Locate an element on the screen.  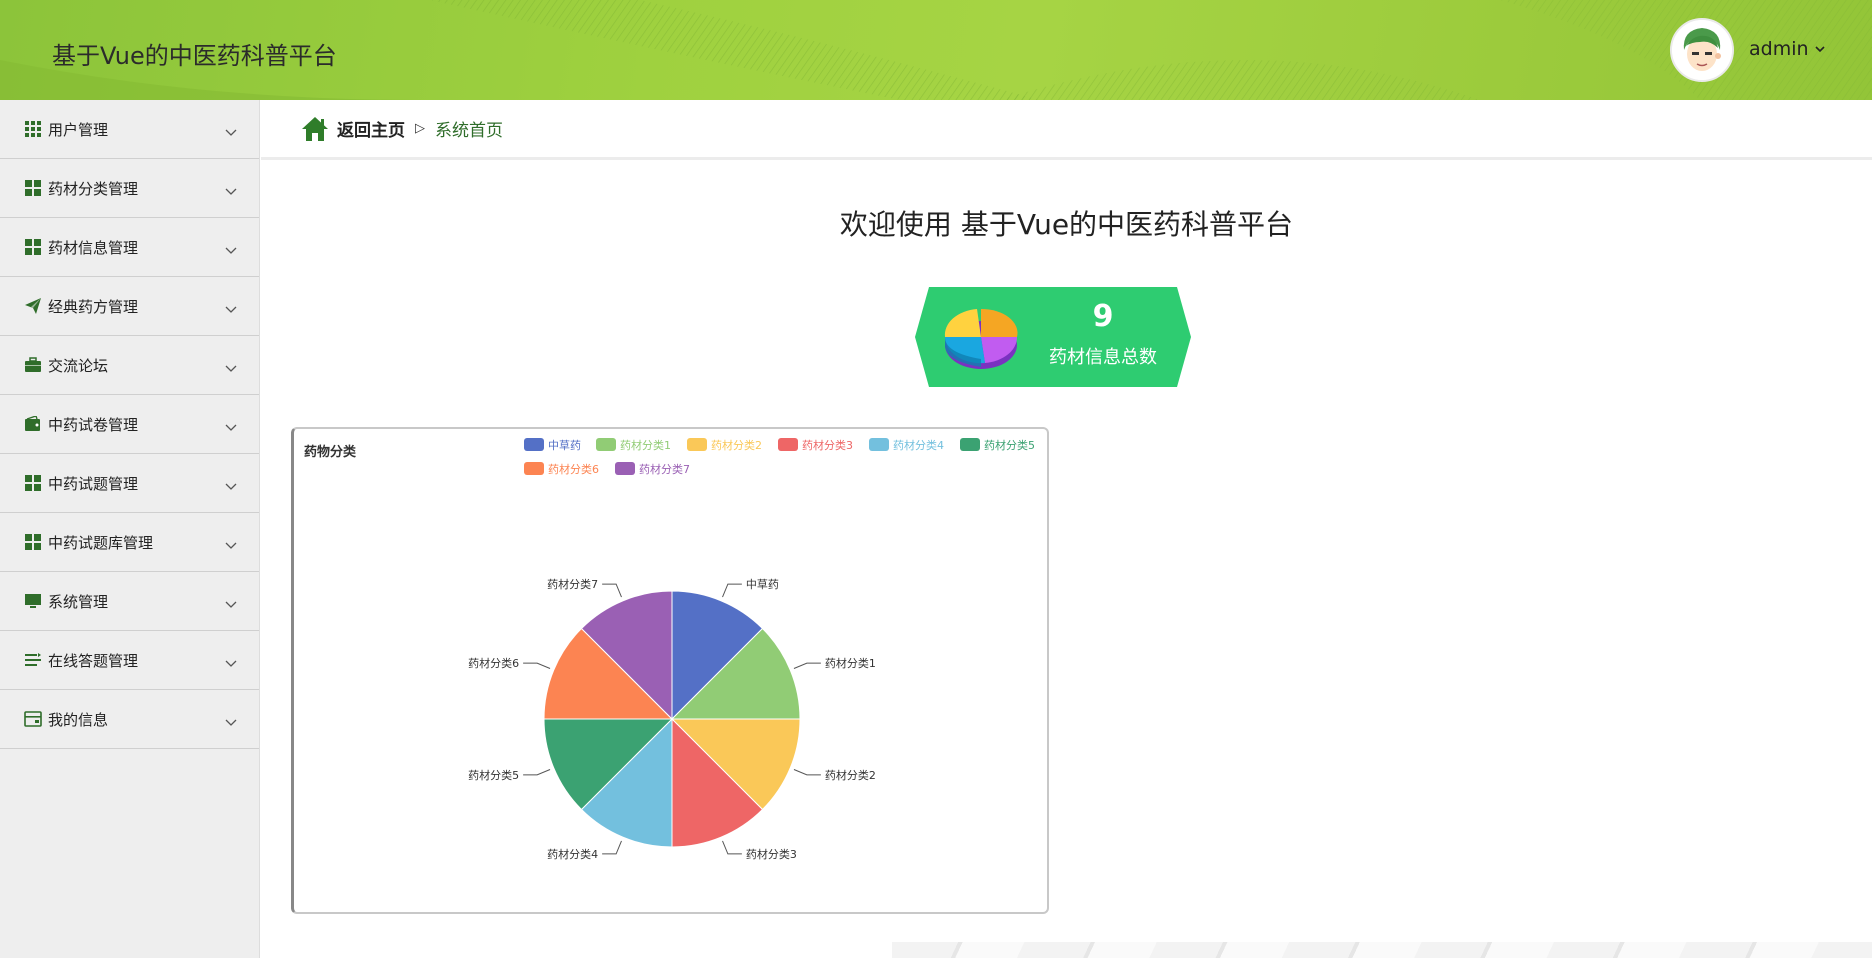
svg-text: 药材分类6 is located at coordinates (573, 469).